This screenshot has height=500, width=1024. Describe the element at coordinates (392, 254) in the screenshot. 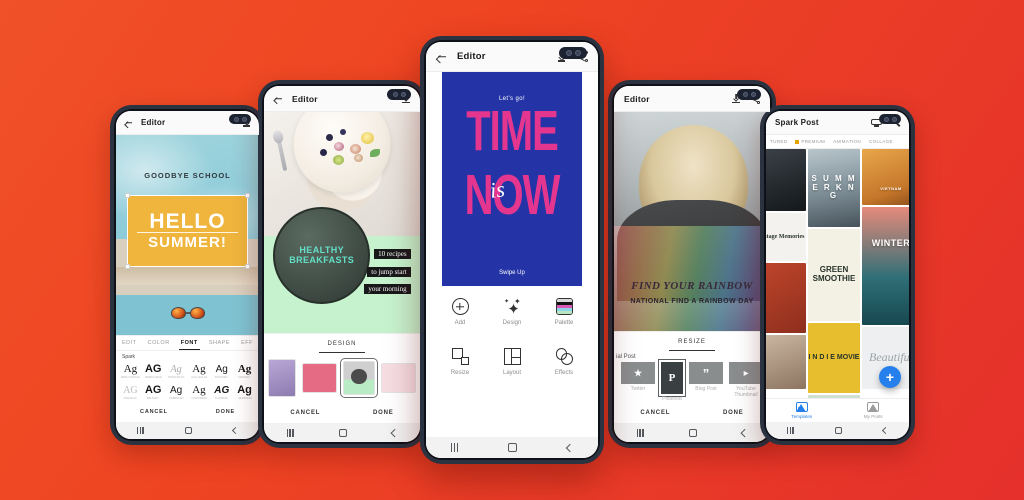

I see `poster-tag: 10 recipes` at that location.